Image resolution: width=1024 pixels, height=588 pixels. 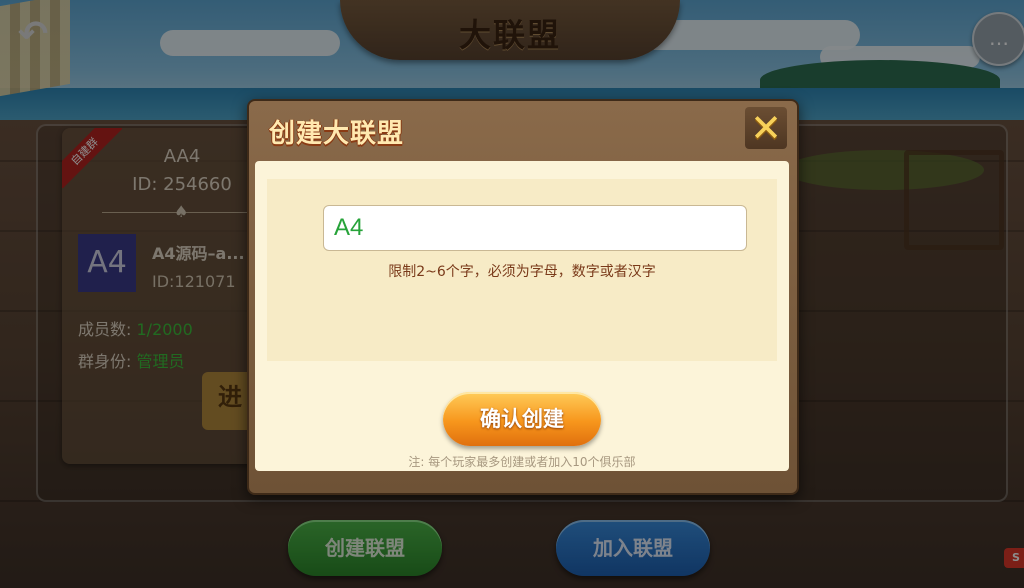 What do you see at coordinates (522, 419) in the screenshot?
I see `confirm-create-button: 确认创建` at bounding box center [522, 419].